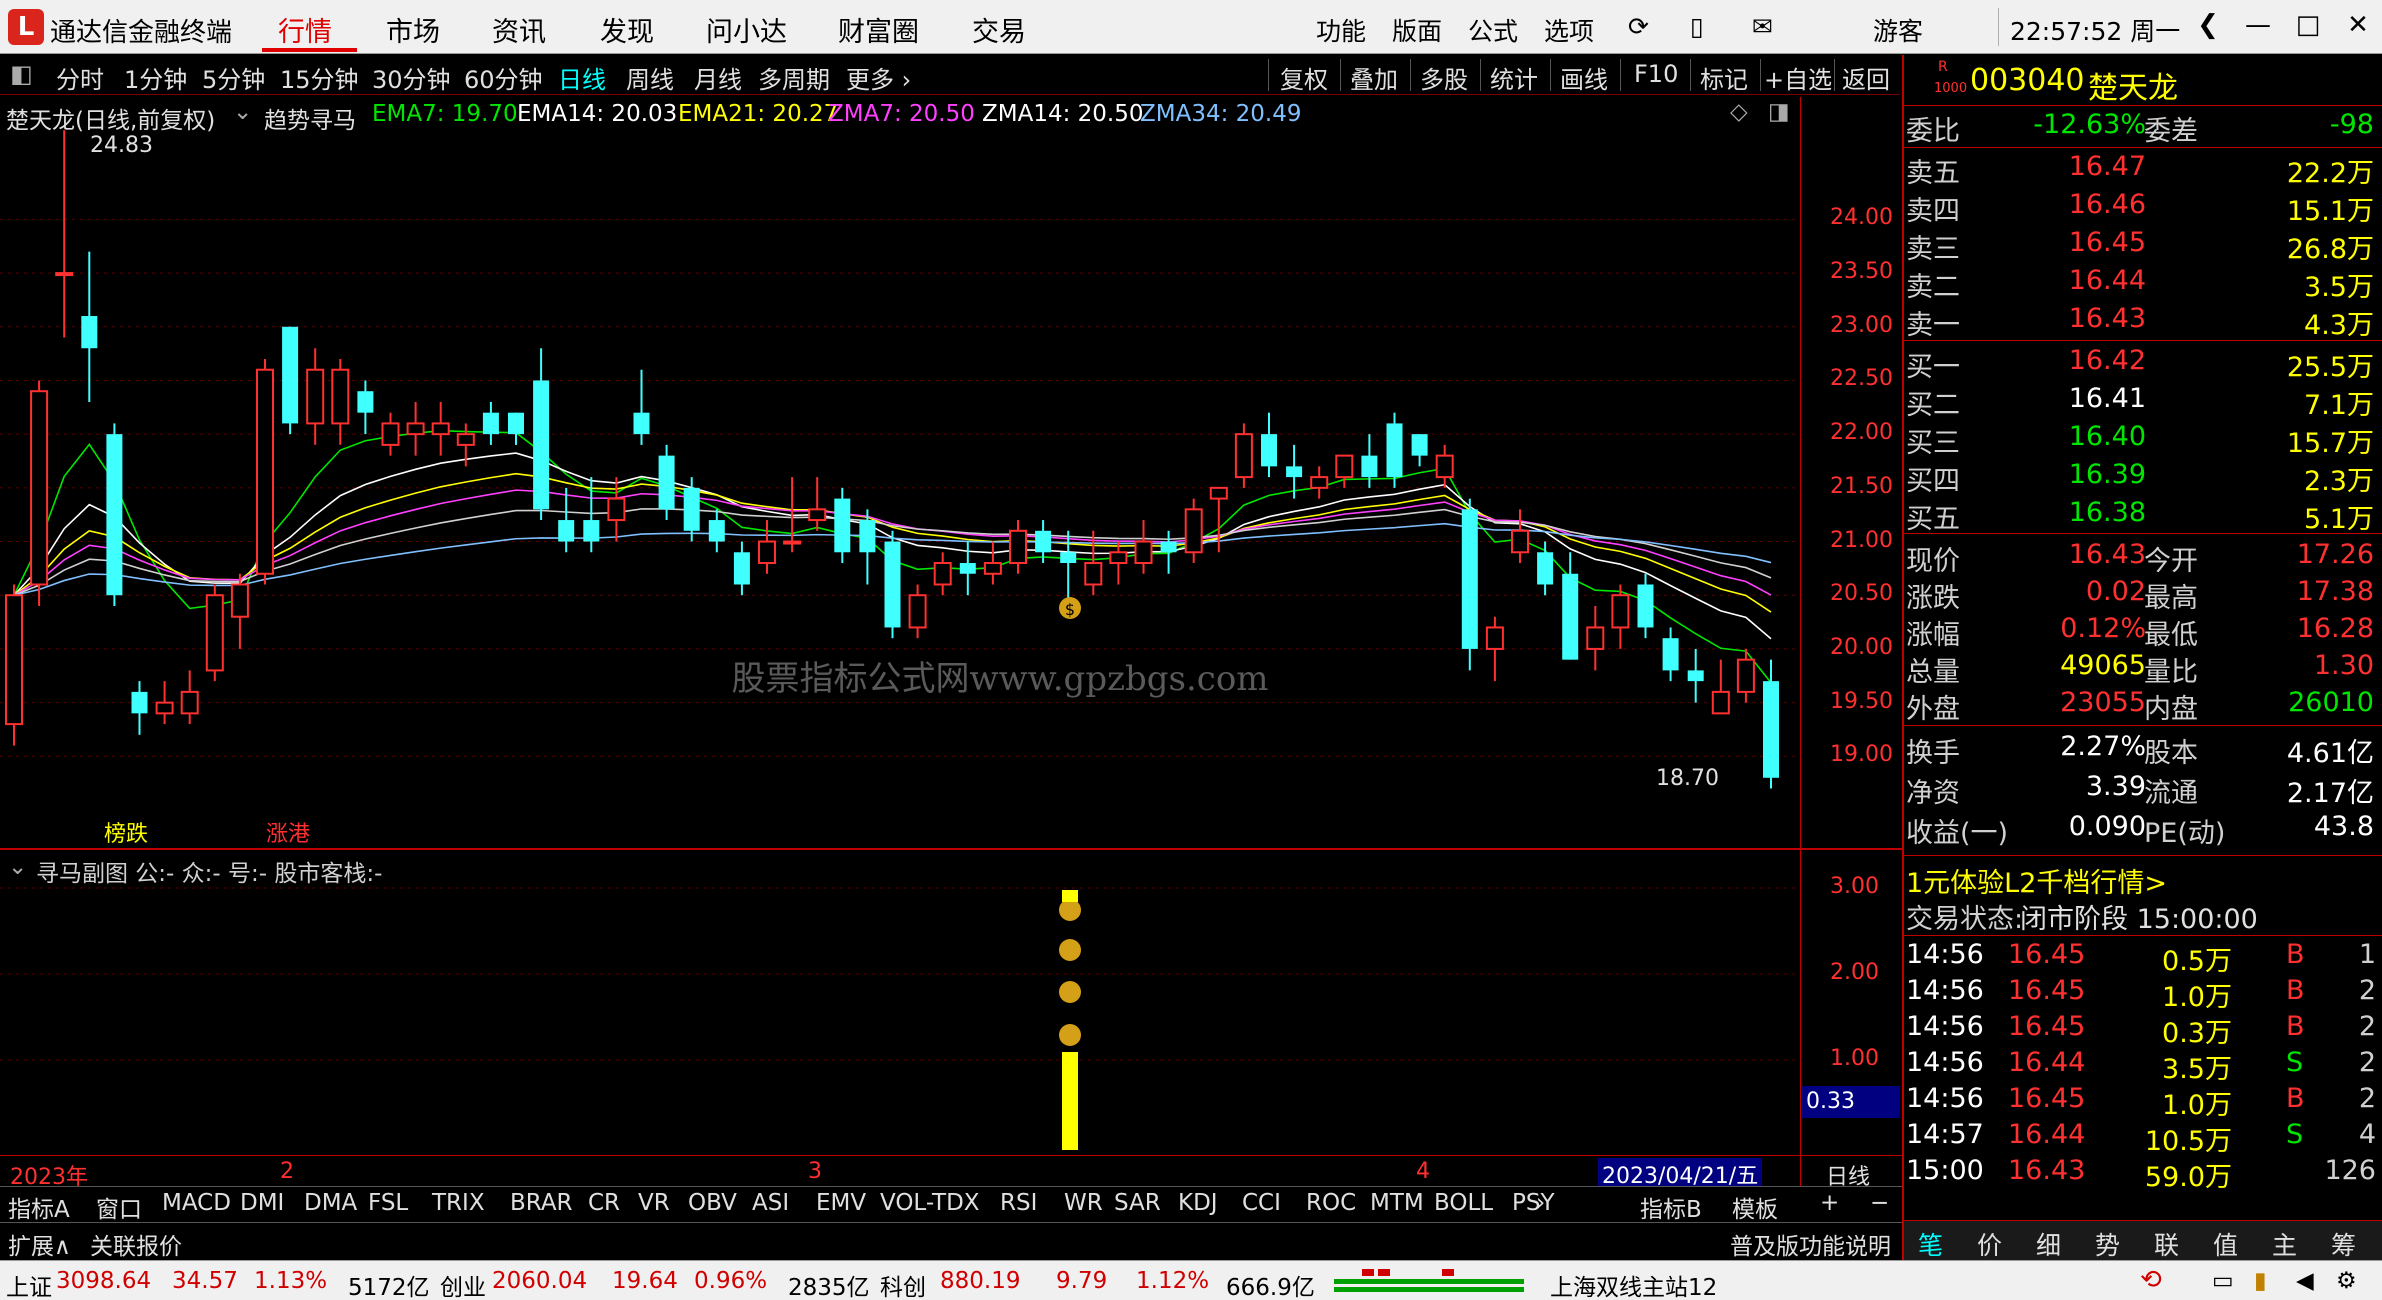  I want to click on quote-tab: 联, so click(2166, 1244).